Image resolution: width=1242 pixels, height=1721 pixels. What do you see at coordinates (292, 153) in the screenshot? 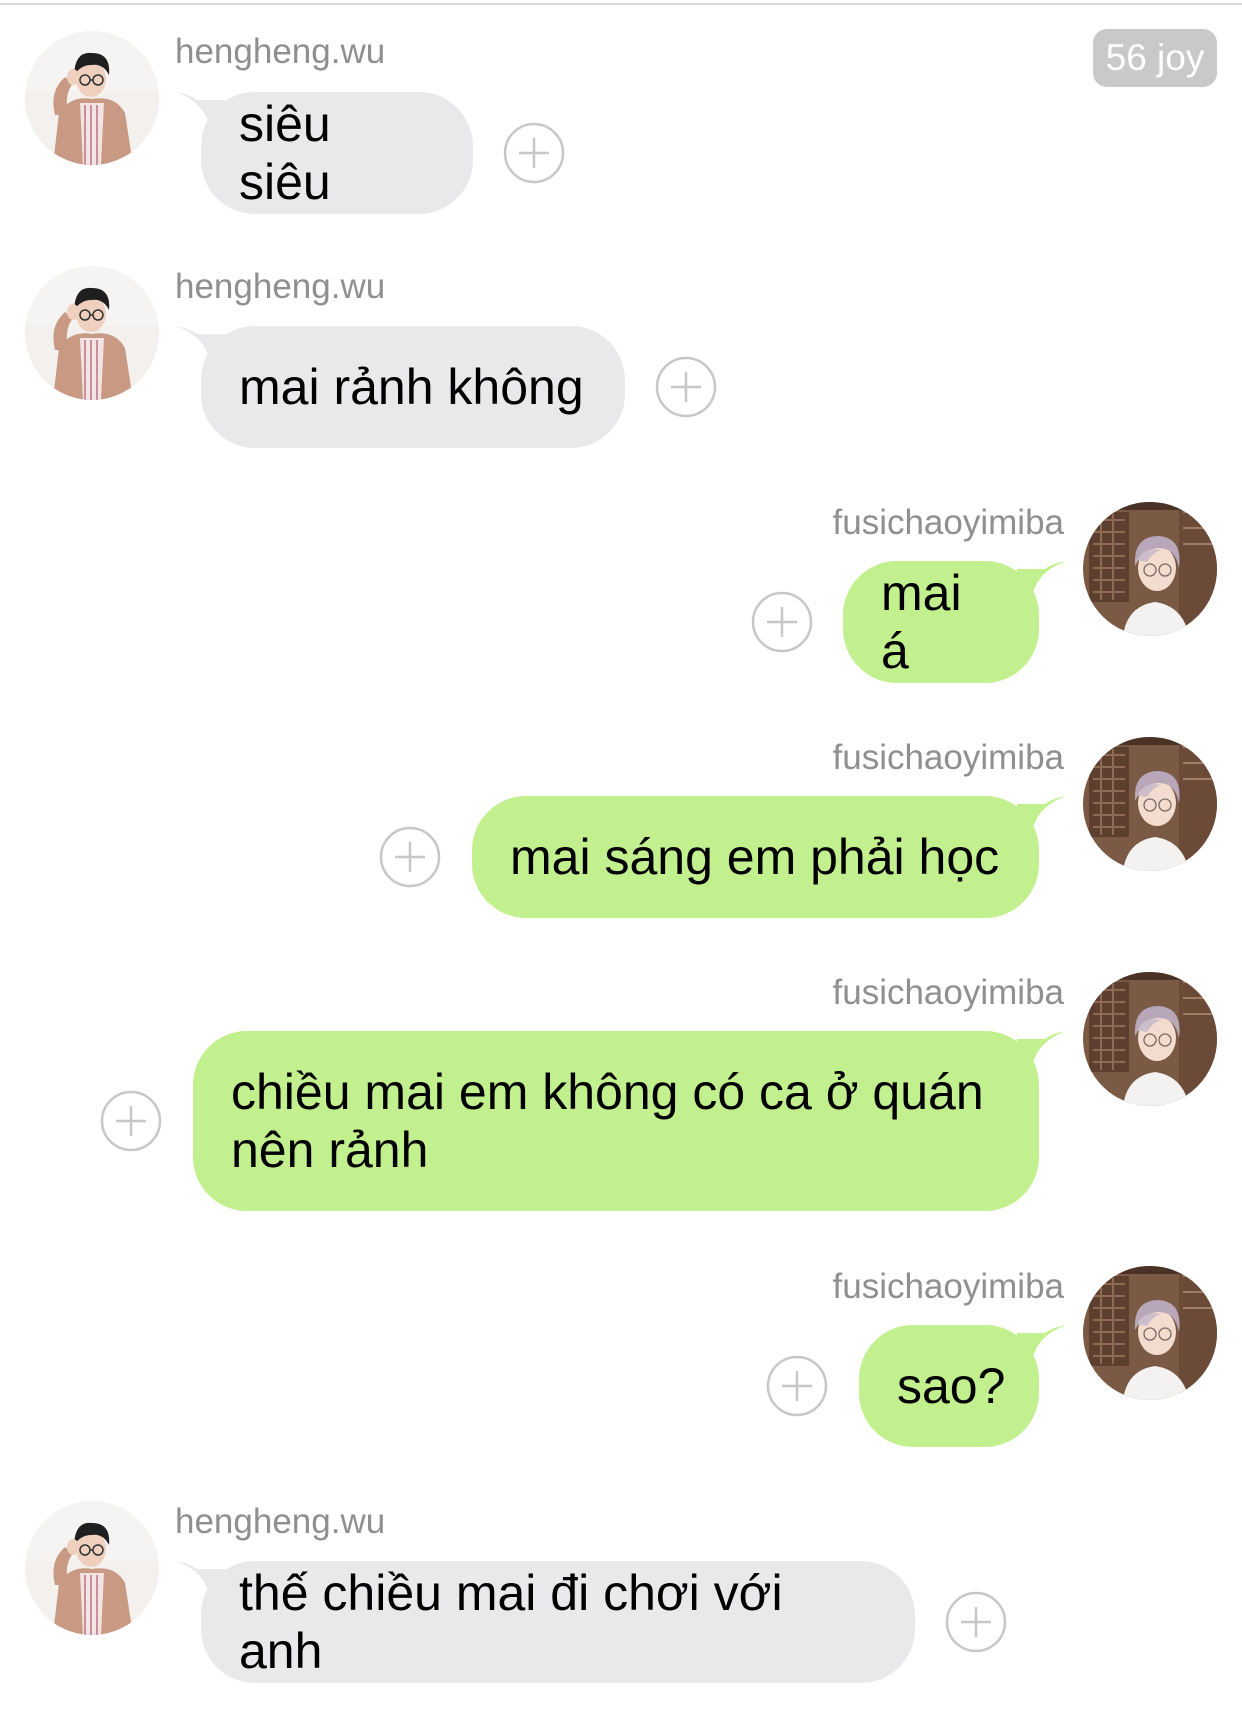
I see `message-text: siêu siêu` at bounding box center [292, 153].